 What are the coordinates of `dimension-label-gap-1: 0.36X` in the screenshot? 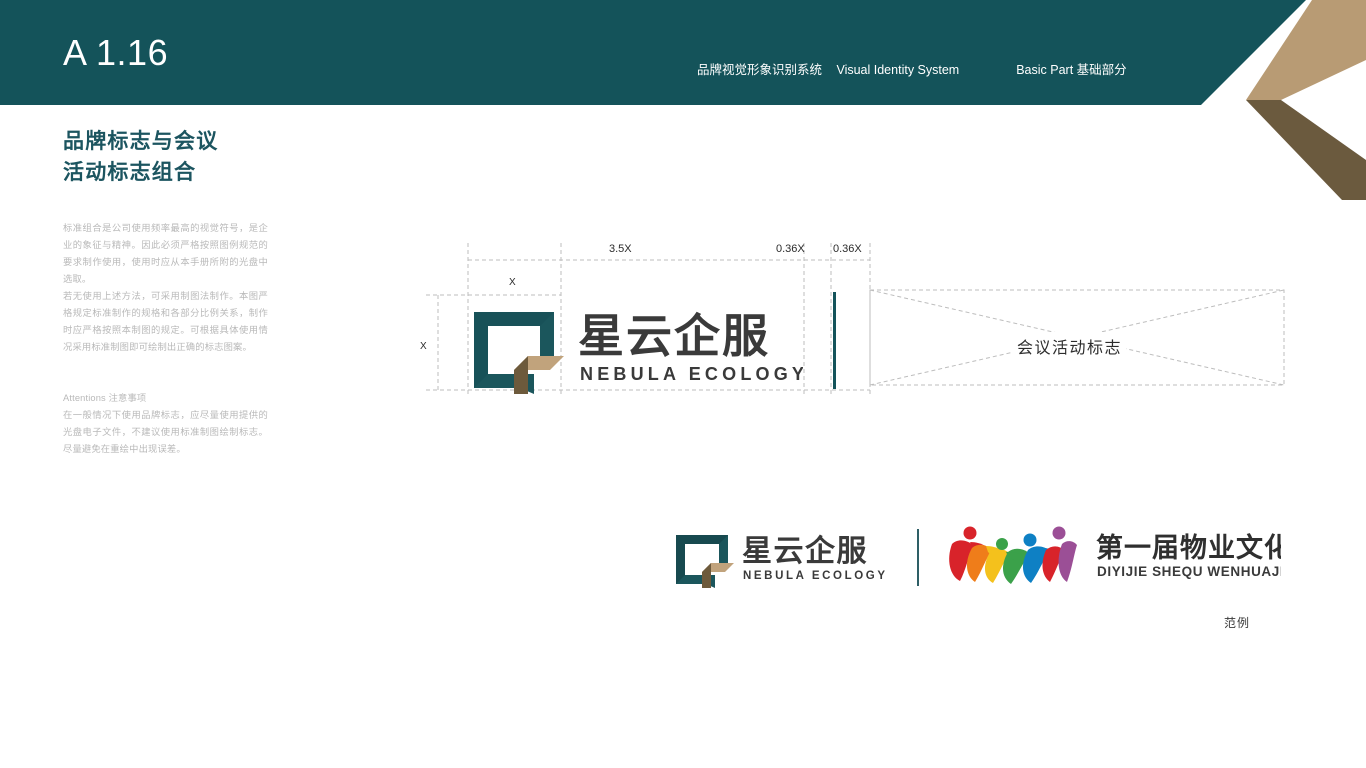 It's located at (790, 249).